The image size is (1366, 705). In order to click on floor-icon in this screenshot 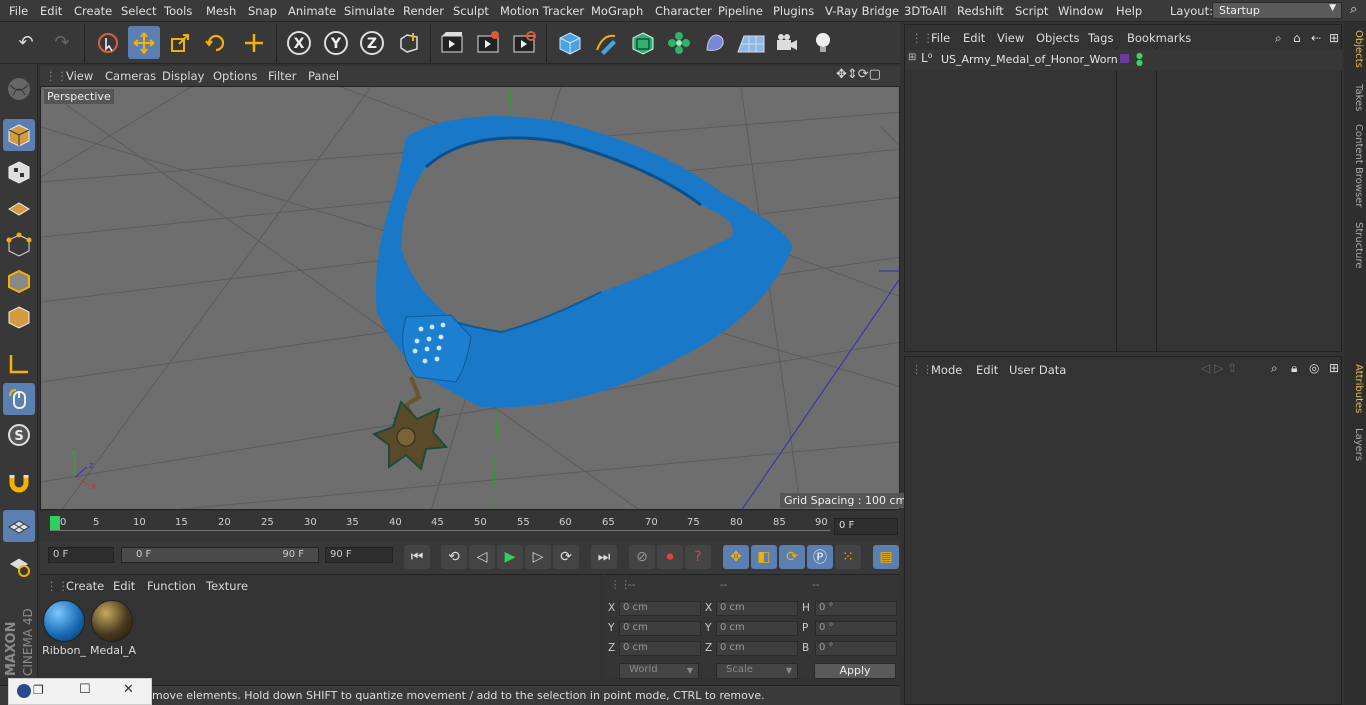, I will do `click(751, 42)`.